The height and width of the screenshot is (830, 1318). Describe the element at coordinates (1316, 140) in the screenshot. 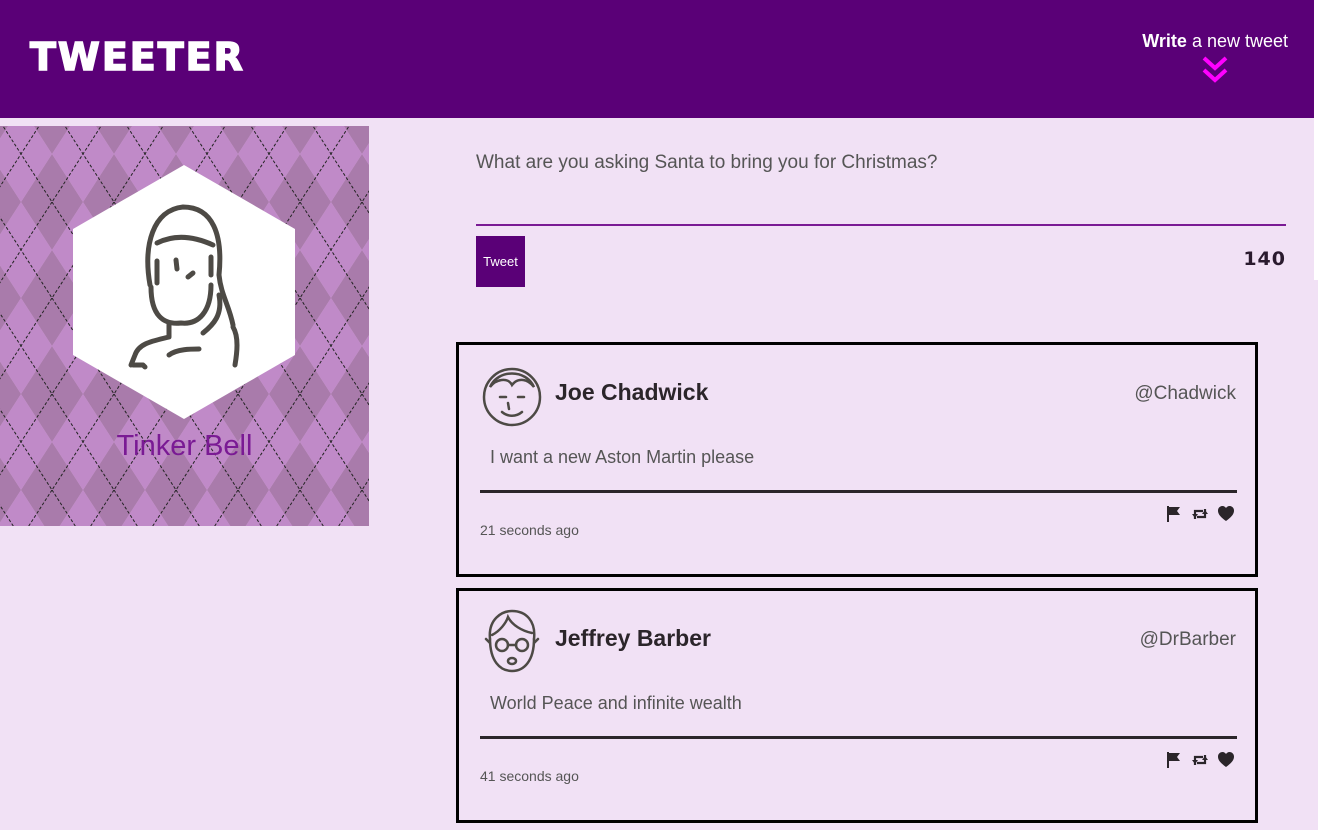

I see `scrollbar-thumb` at that location.